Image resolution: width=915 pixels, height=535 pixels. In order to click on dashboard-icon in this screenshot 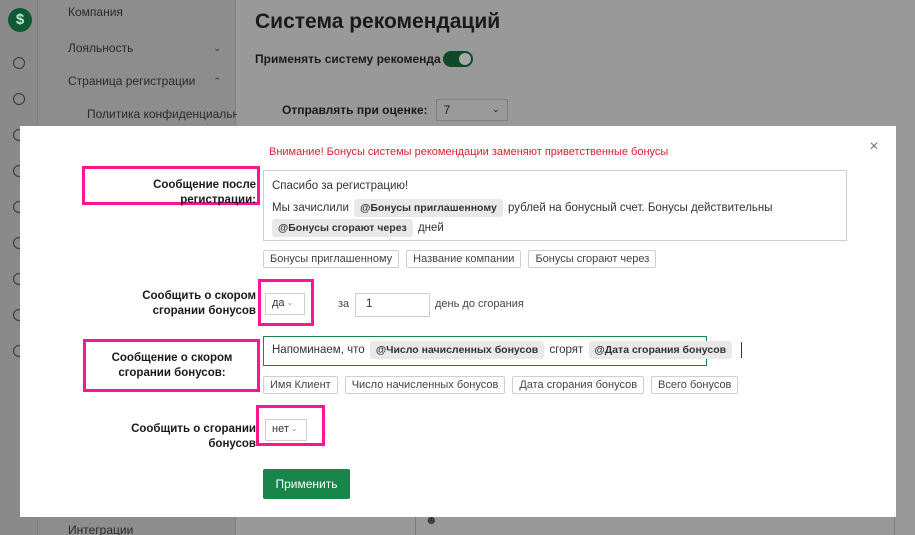, I will do `click(19, 63)`.